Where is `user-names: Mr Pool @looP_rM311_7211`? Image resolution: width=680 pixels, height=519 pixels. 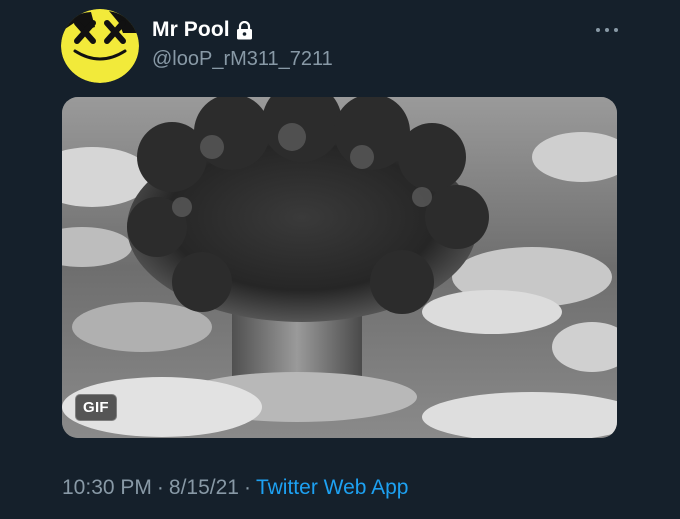 user-names: Mr Pool @looP_rM311_7211 is located at coordinates (242, 44).